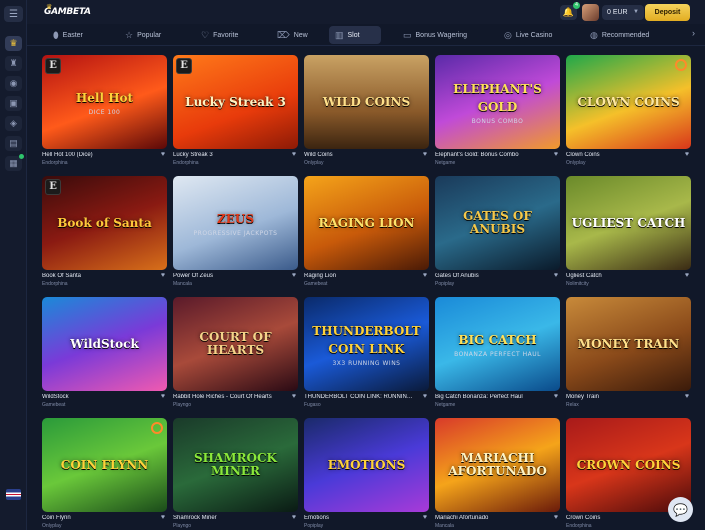  I want to click on sidebar-vip-icon: ◈, so click(13, 123).